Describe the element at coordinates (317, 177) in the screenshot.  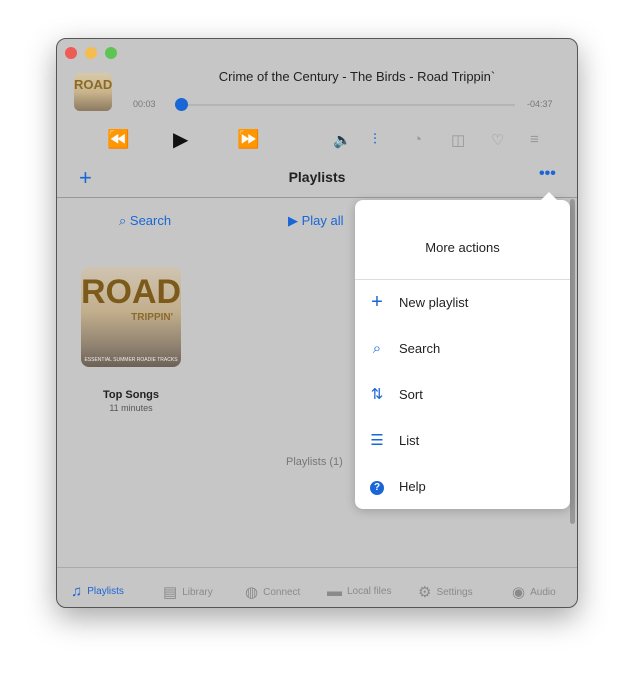
I see `page-title: Playlists` at that location.